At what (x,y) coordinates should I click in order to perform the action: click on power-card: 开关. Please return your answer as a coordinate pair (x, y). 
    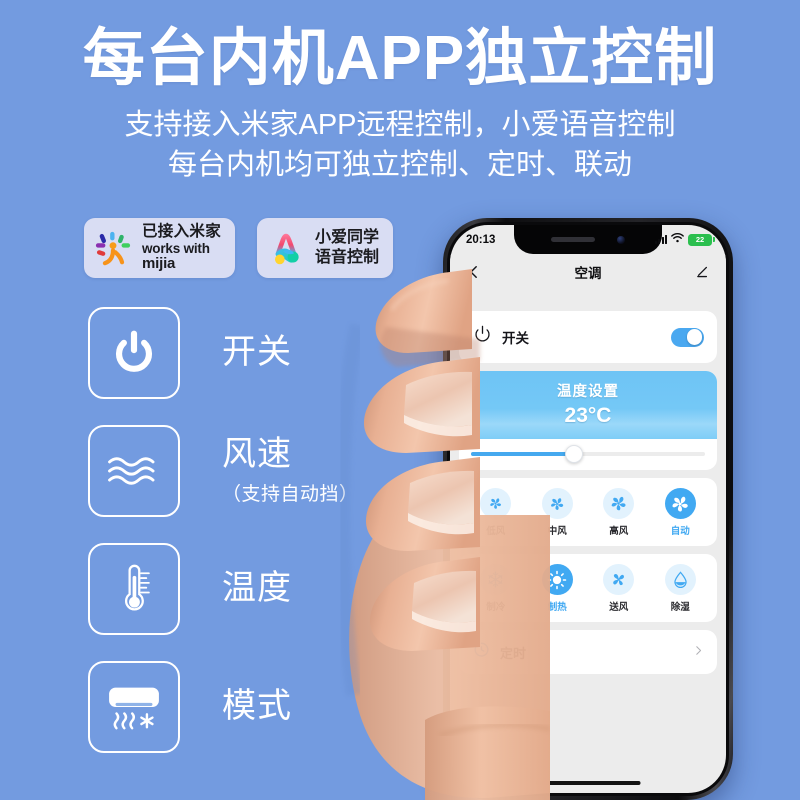
    Looking at the image, I should click on (588, 337).